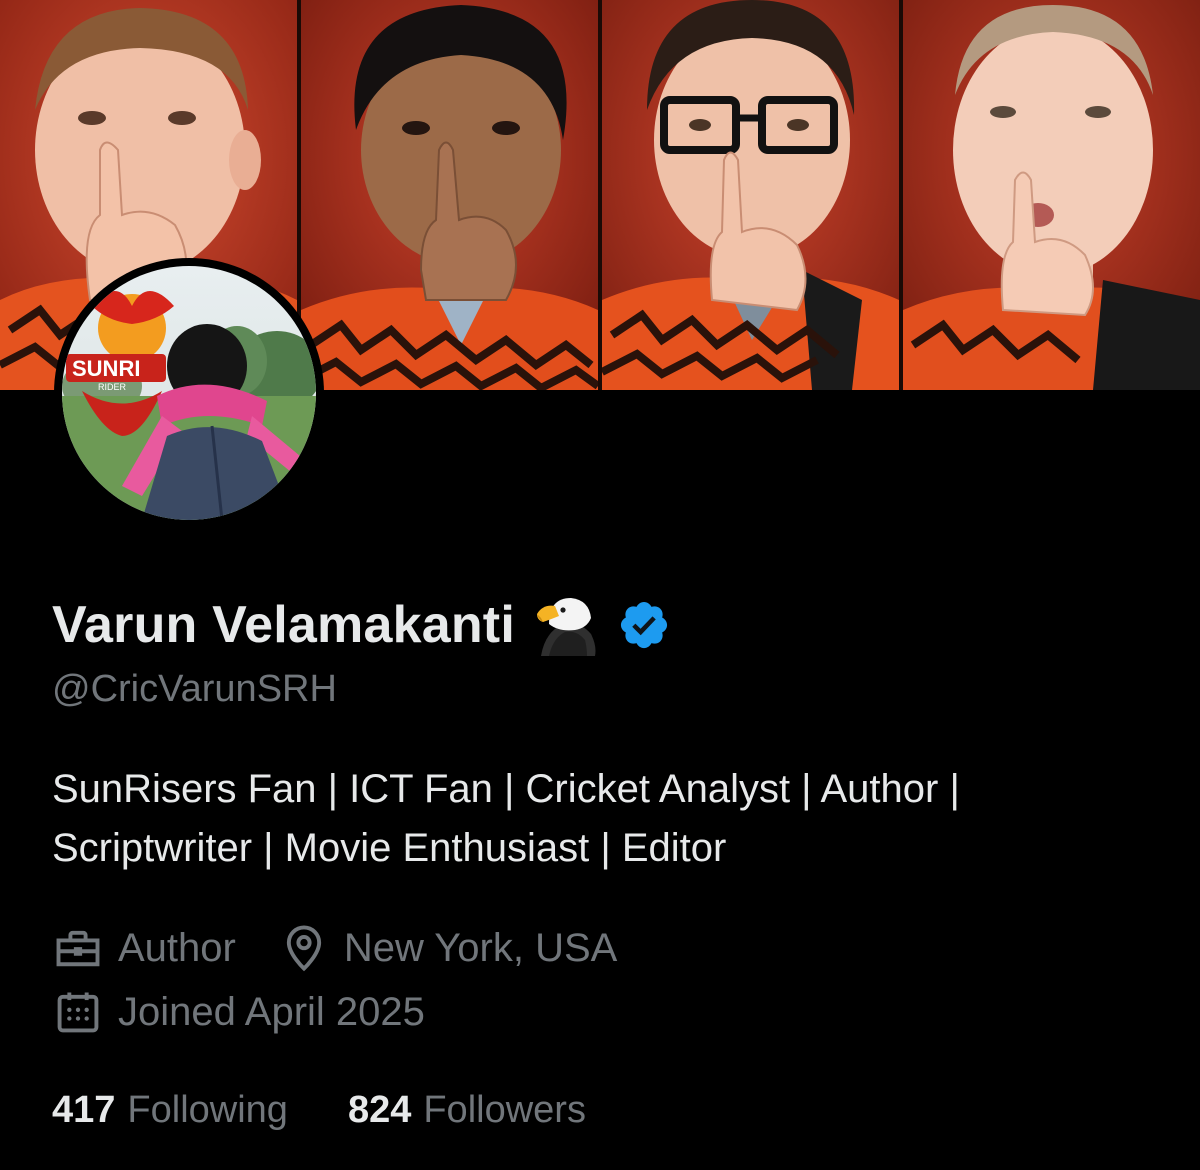 This screenshot has width=1200, height=1170. I want to click on profile-meta-row: Author New York, USA, so click(355, 948).